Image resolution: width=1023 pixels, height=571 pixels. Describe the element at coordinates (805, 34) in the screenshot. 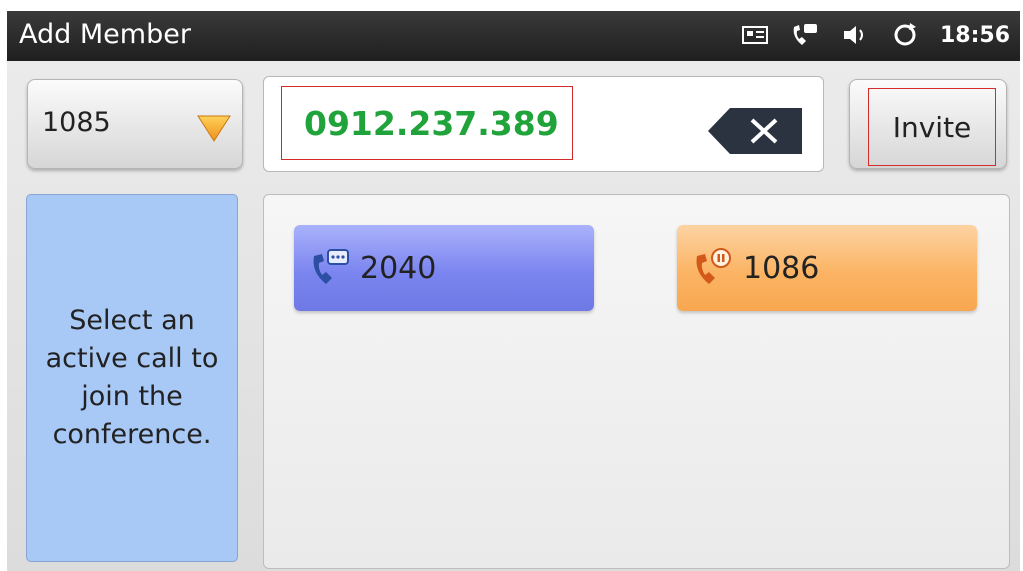

I see `phone-message-icon` at that location.